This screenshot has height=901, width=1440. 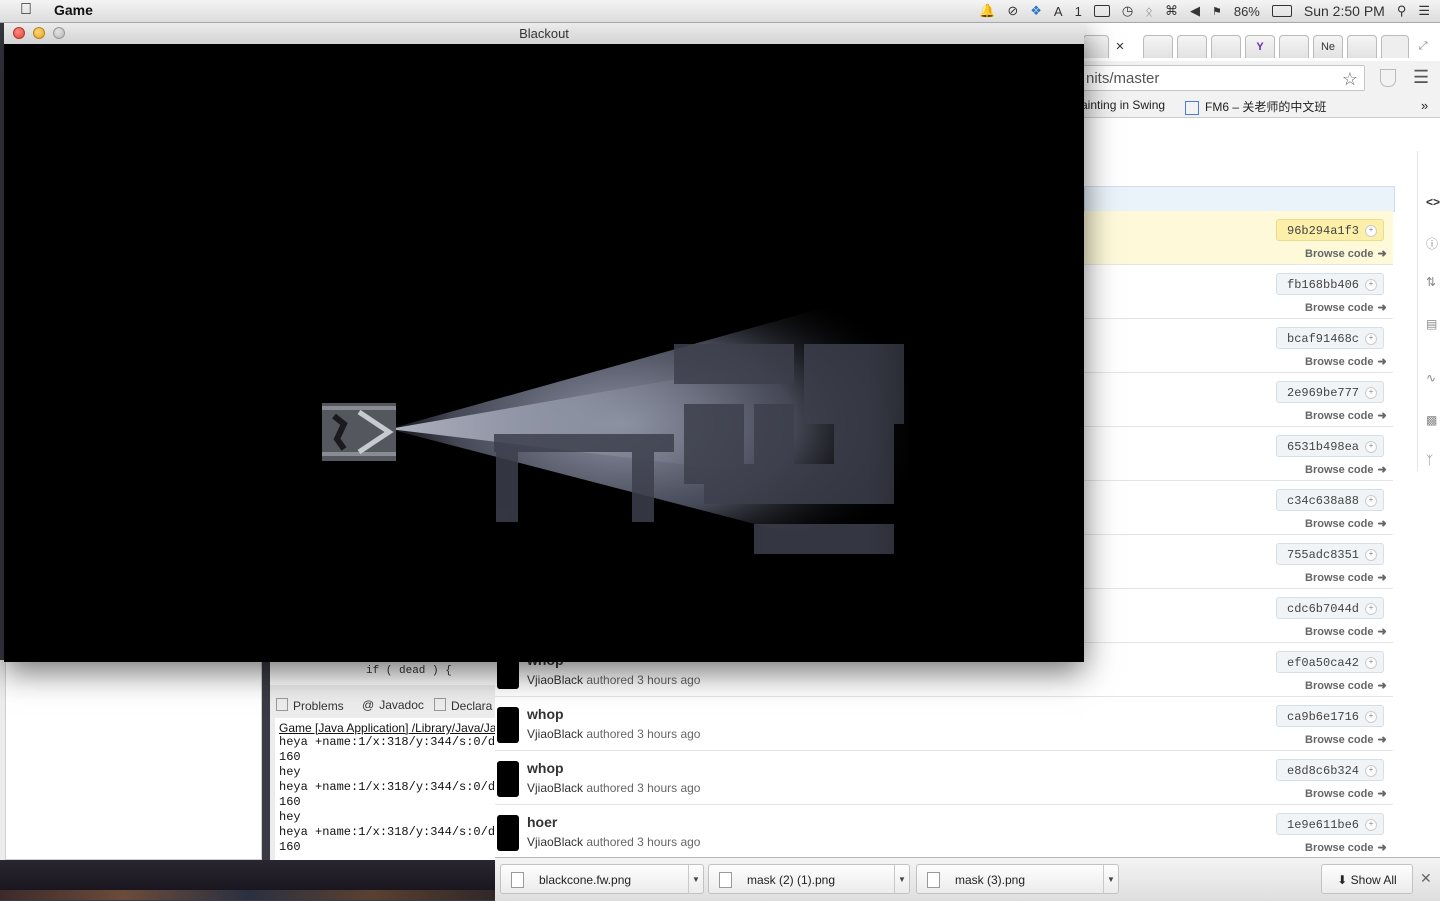 I want to click on issues-icon: ⓘ, so click(x=1432, y=243).